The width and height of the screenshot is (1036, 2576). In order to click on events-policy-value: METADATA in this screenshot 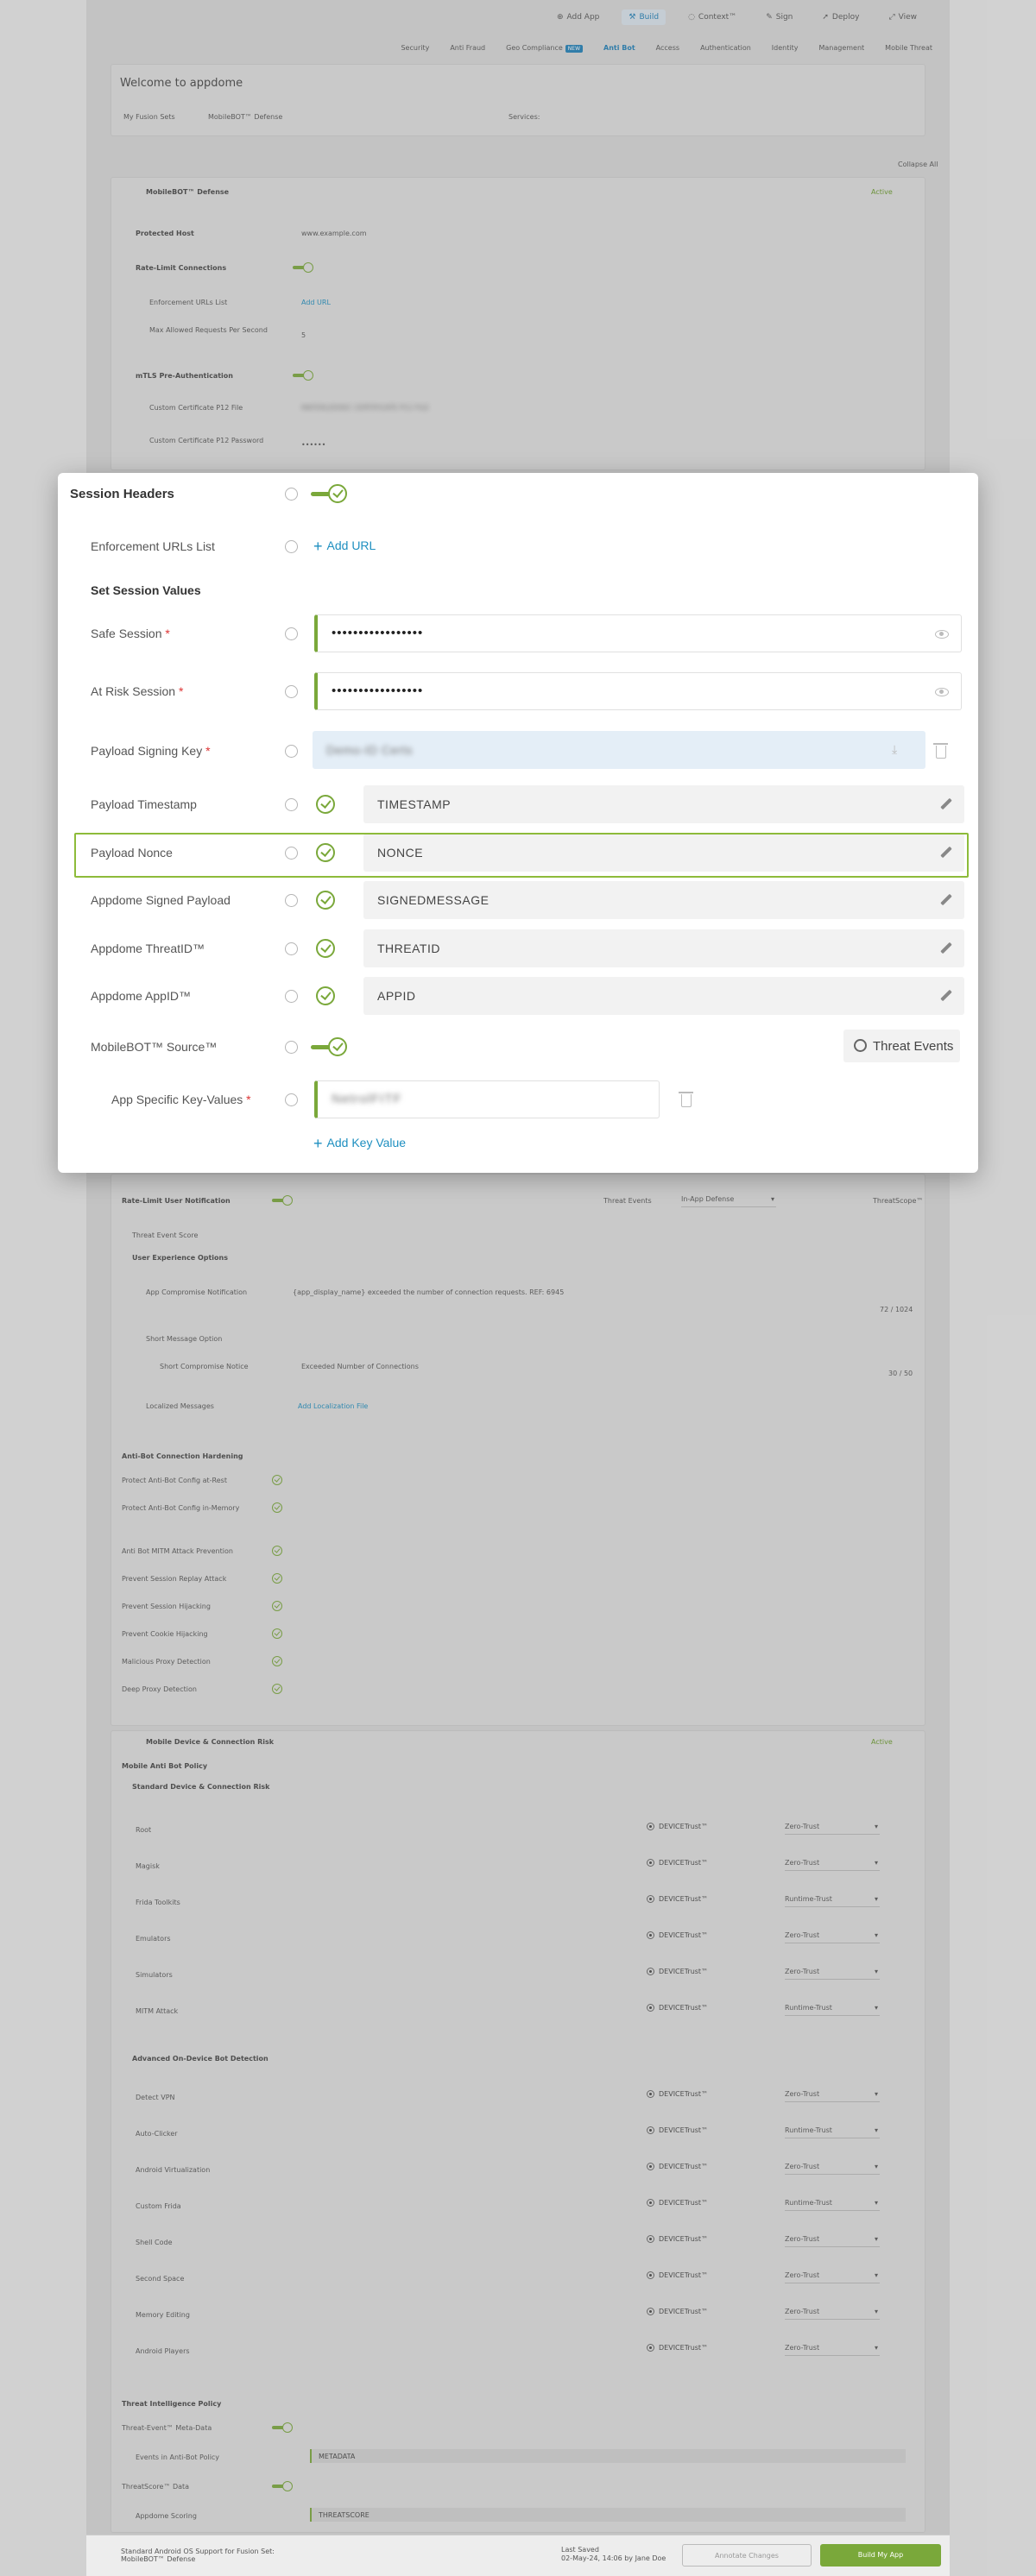, I will do `click(608, 2456)`.